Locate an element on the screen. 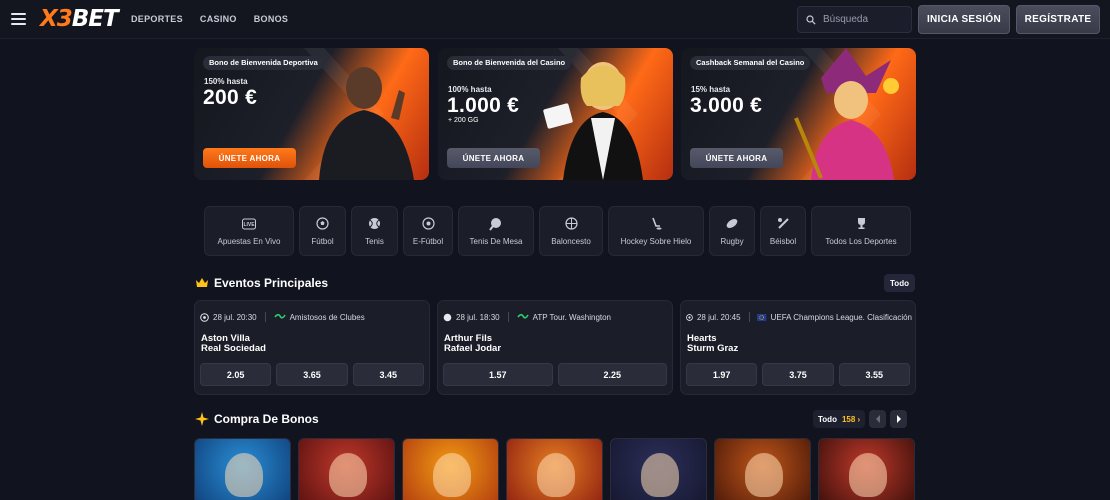  search-icon is located at coordinates (811, 19).